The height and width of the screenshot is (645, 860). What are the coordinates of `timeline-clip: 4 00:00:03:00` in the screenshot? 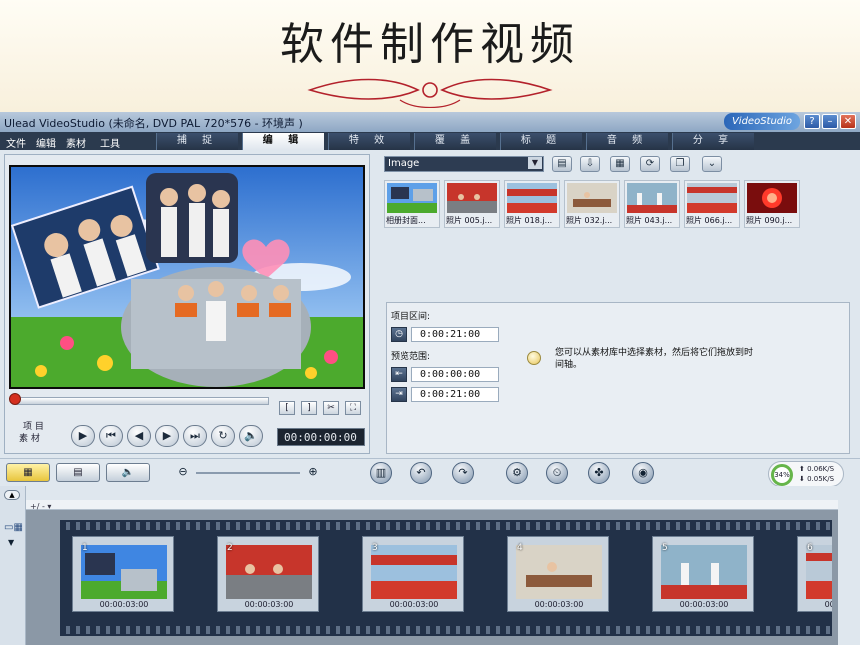 It's located at (558, 574).